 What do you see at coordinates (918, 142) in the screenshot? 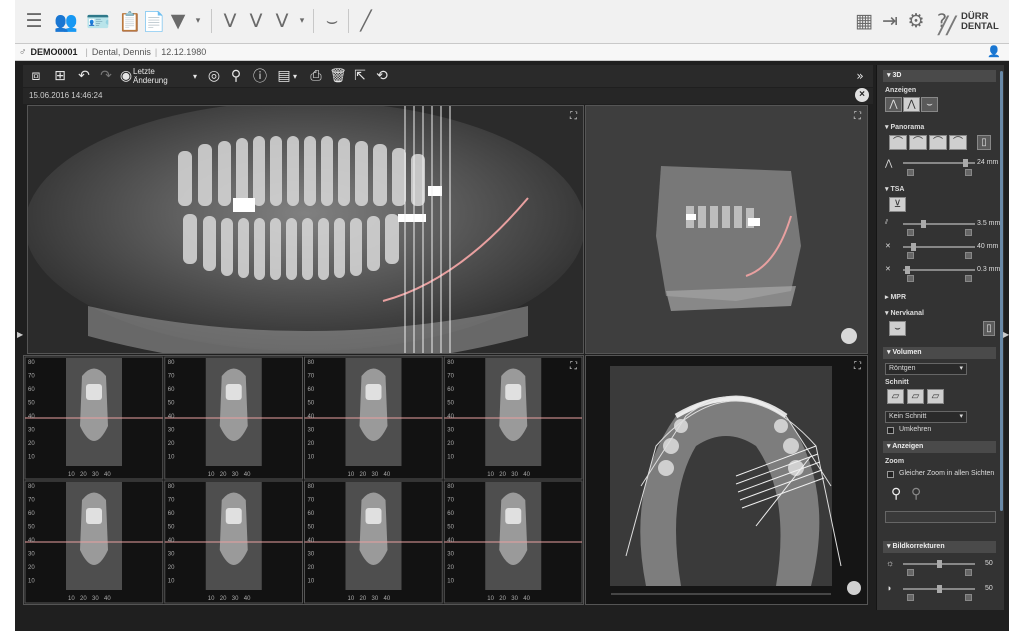
I see `panorama-preset-2: ⌒` at bounding box center [918, 142].